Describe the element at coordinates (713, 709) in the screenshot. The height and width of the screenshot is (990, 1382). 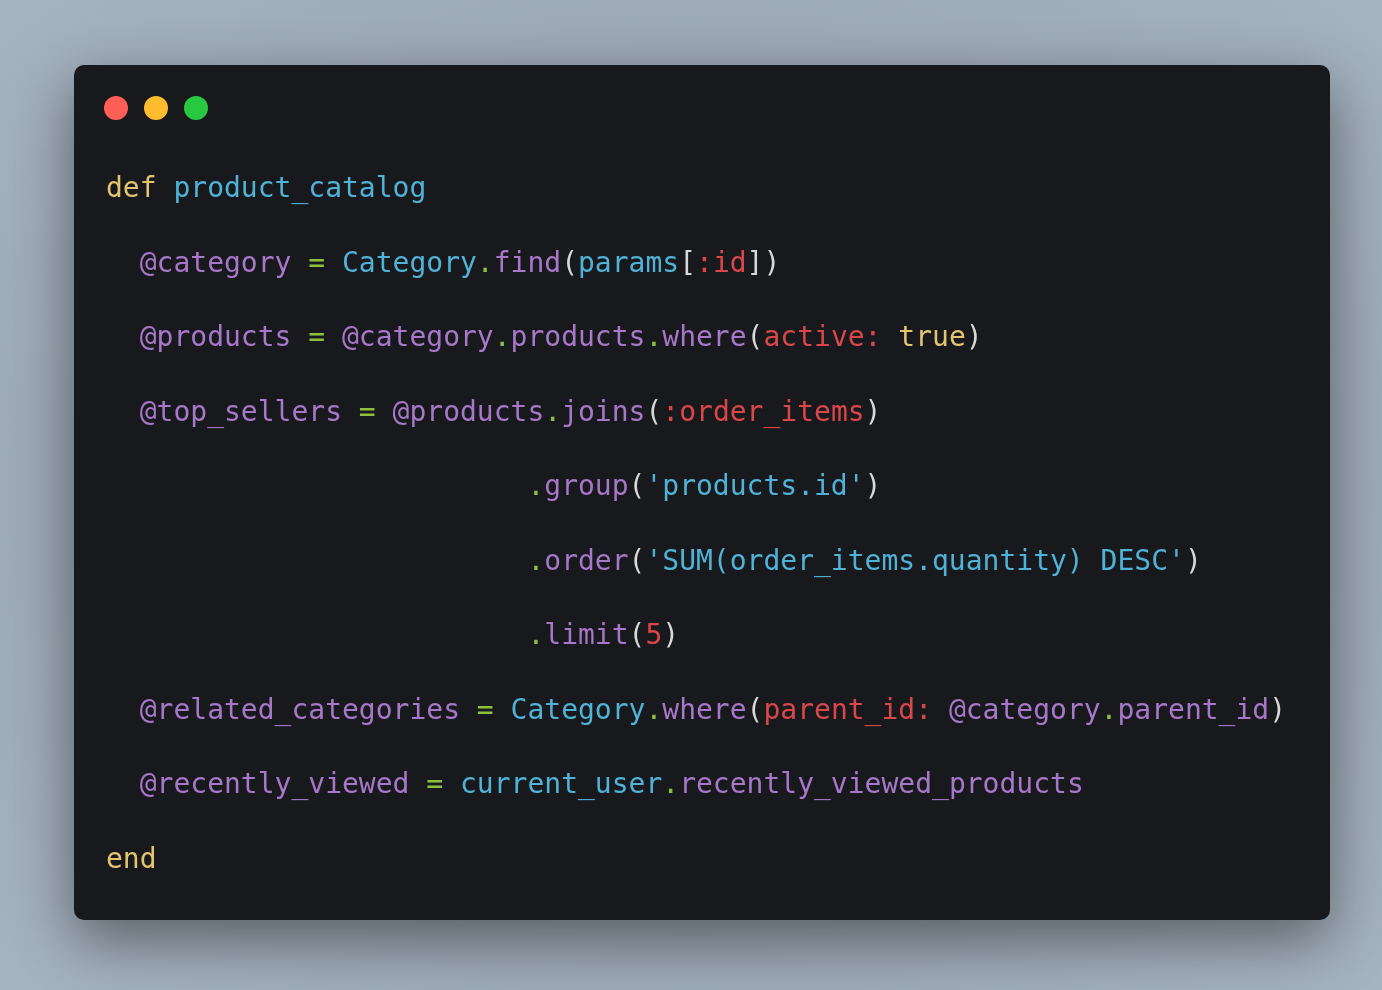
I see `code-line: @related_categories = Category.where(parent_id: @category.parent_id)` at that location.